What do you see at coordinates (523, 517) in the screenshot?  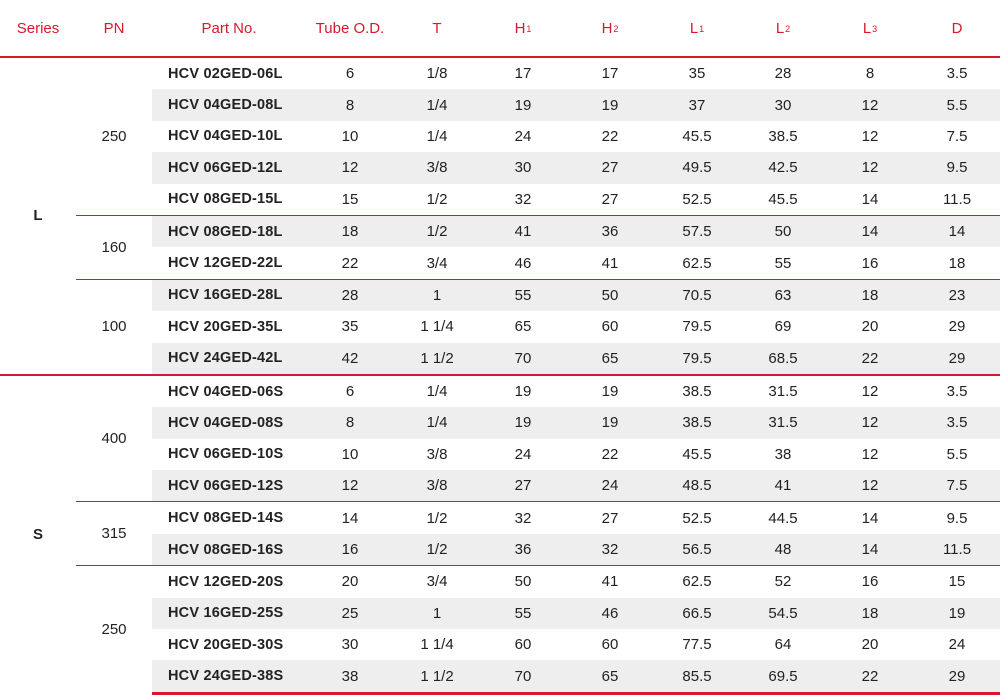 I see `spec-value-cell: 32` at bounding box center [523, 517].